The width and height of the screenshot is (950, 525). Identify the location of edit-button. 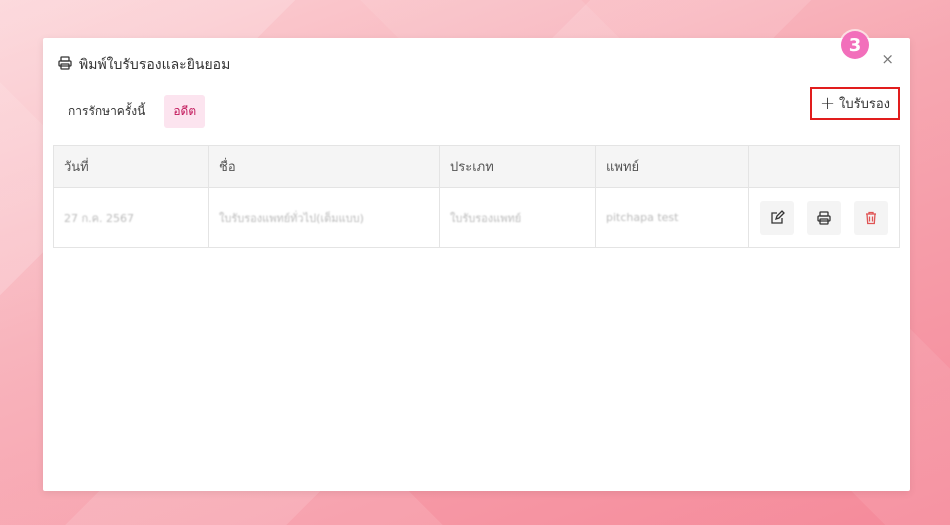
(777, 217).